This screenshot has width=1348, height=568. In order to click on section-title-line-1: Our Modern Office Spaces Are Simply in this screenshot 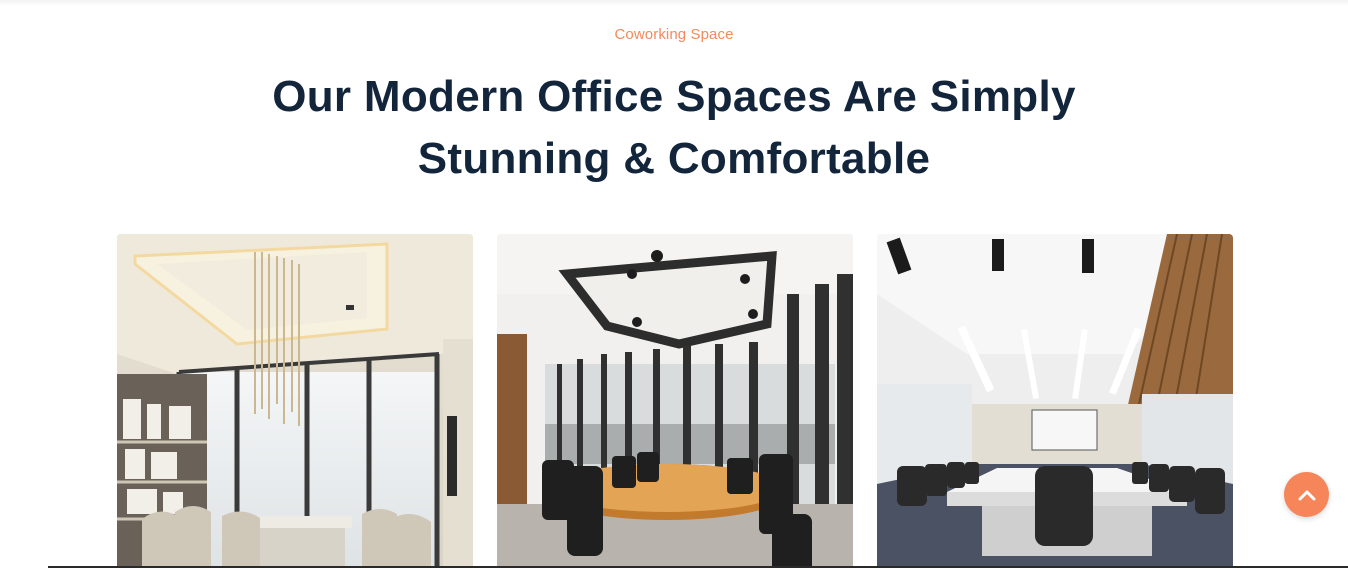, I will do `click(674, 96)`.